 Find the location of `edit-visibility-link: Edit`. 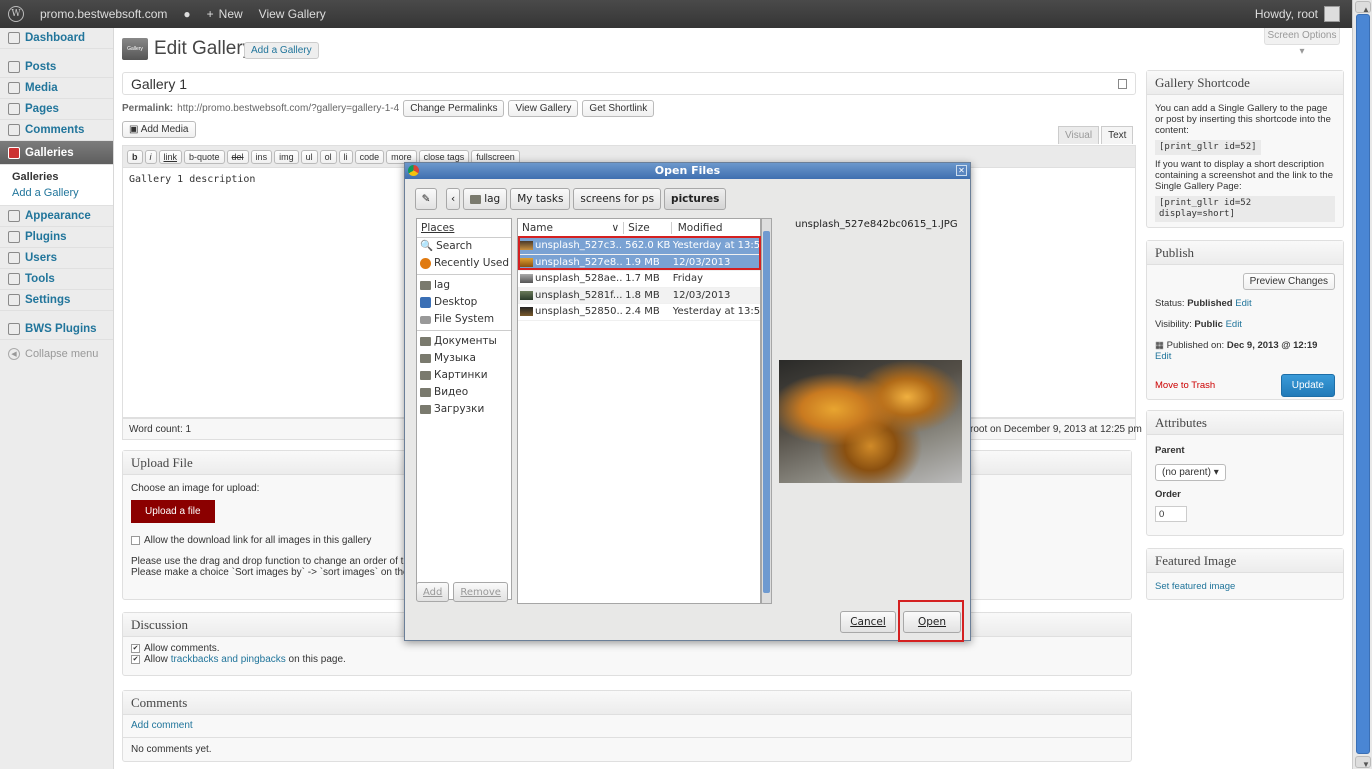

edit-visibility-link: Edit is located at coordinates (1234, 324).